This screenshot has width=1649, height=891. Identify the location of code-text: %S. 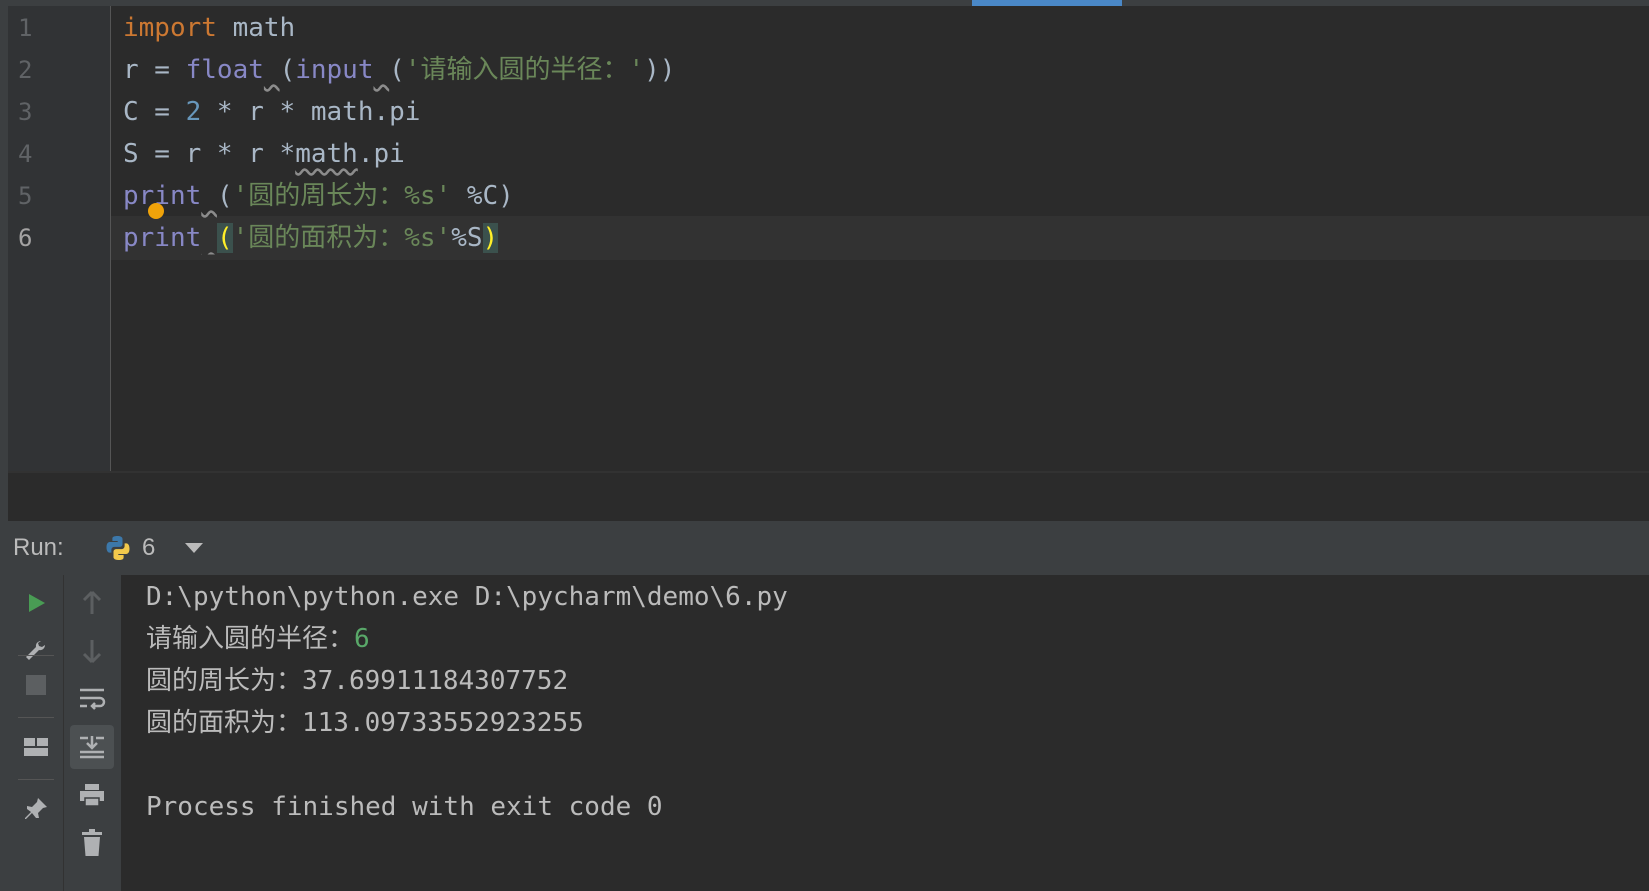
(467, 238).